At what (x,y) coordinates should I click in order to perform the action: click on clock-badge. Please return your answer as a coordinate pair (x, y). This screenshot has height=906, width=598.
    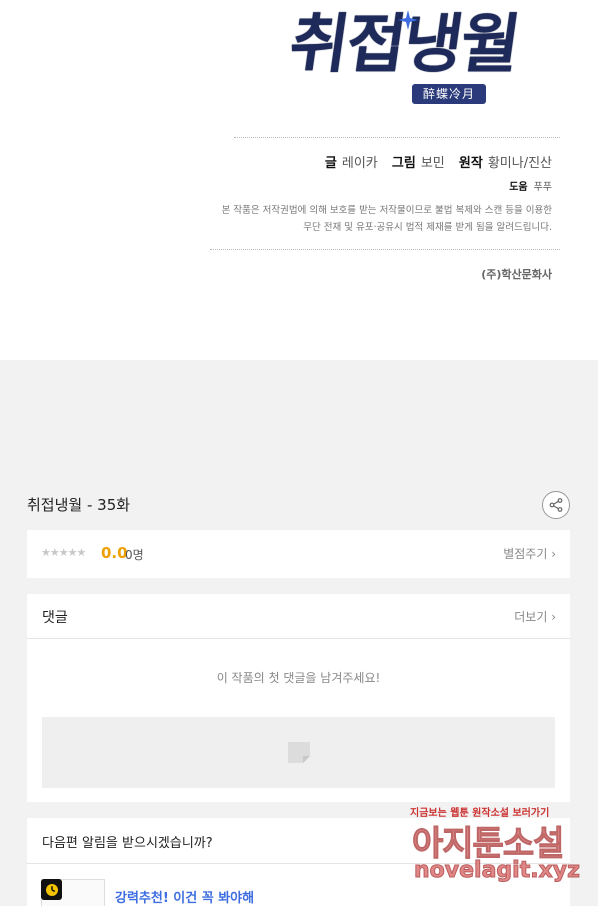
    Looking at the image, I should click on (51, 889).